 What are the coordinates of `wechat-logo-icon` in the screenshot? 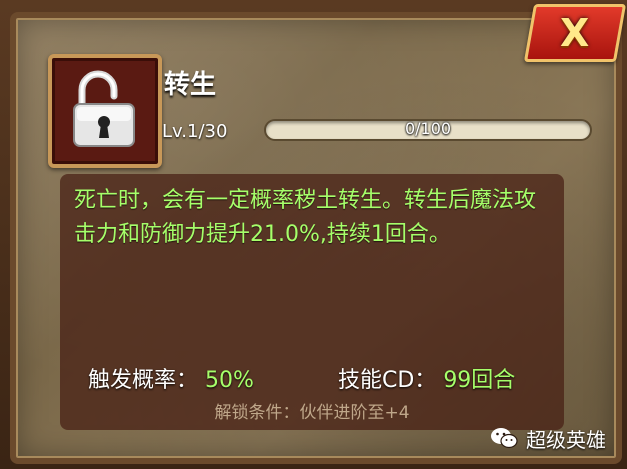 It's located at (504, 438).